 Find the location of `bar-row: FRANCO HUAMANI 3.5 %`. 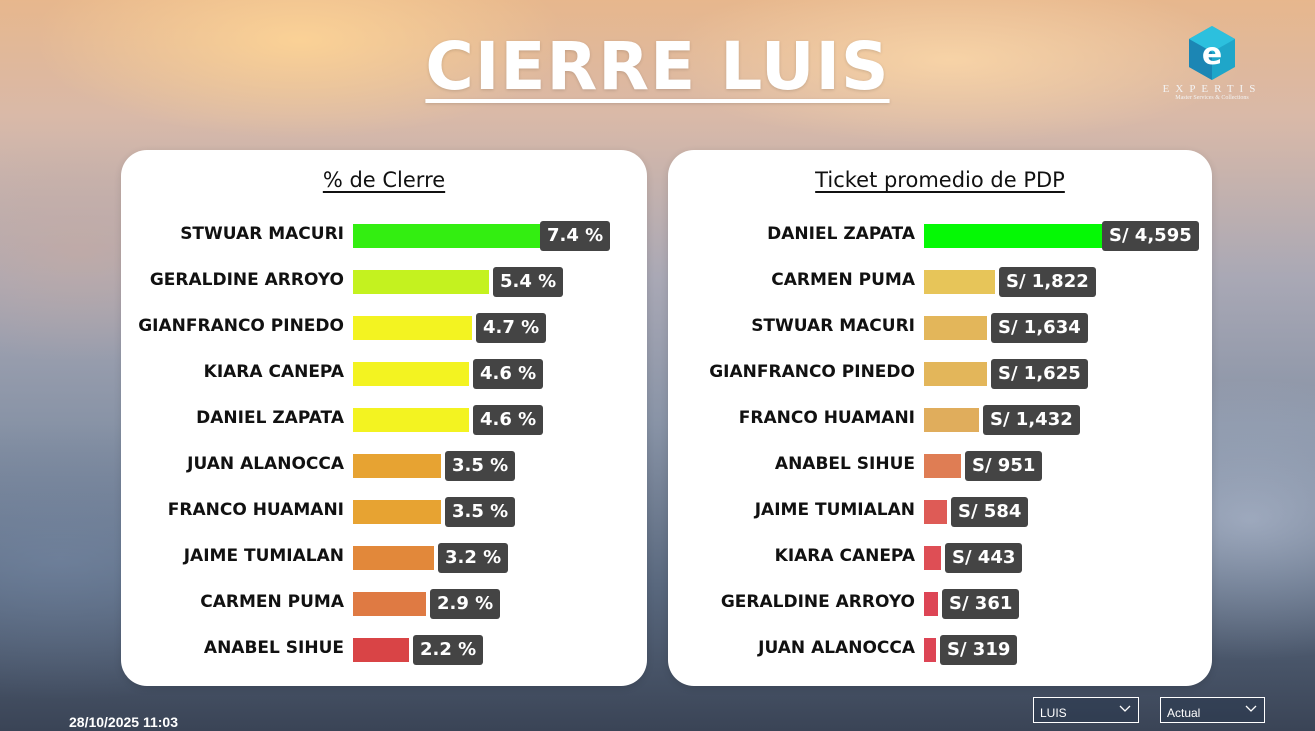

bar-row: FRANCO HUAMANI 3.5 % is located at coordinates (384, 512).